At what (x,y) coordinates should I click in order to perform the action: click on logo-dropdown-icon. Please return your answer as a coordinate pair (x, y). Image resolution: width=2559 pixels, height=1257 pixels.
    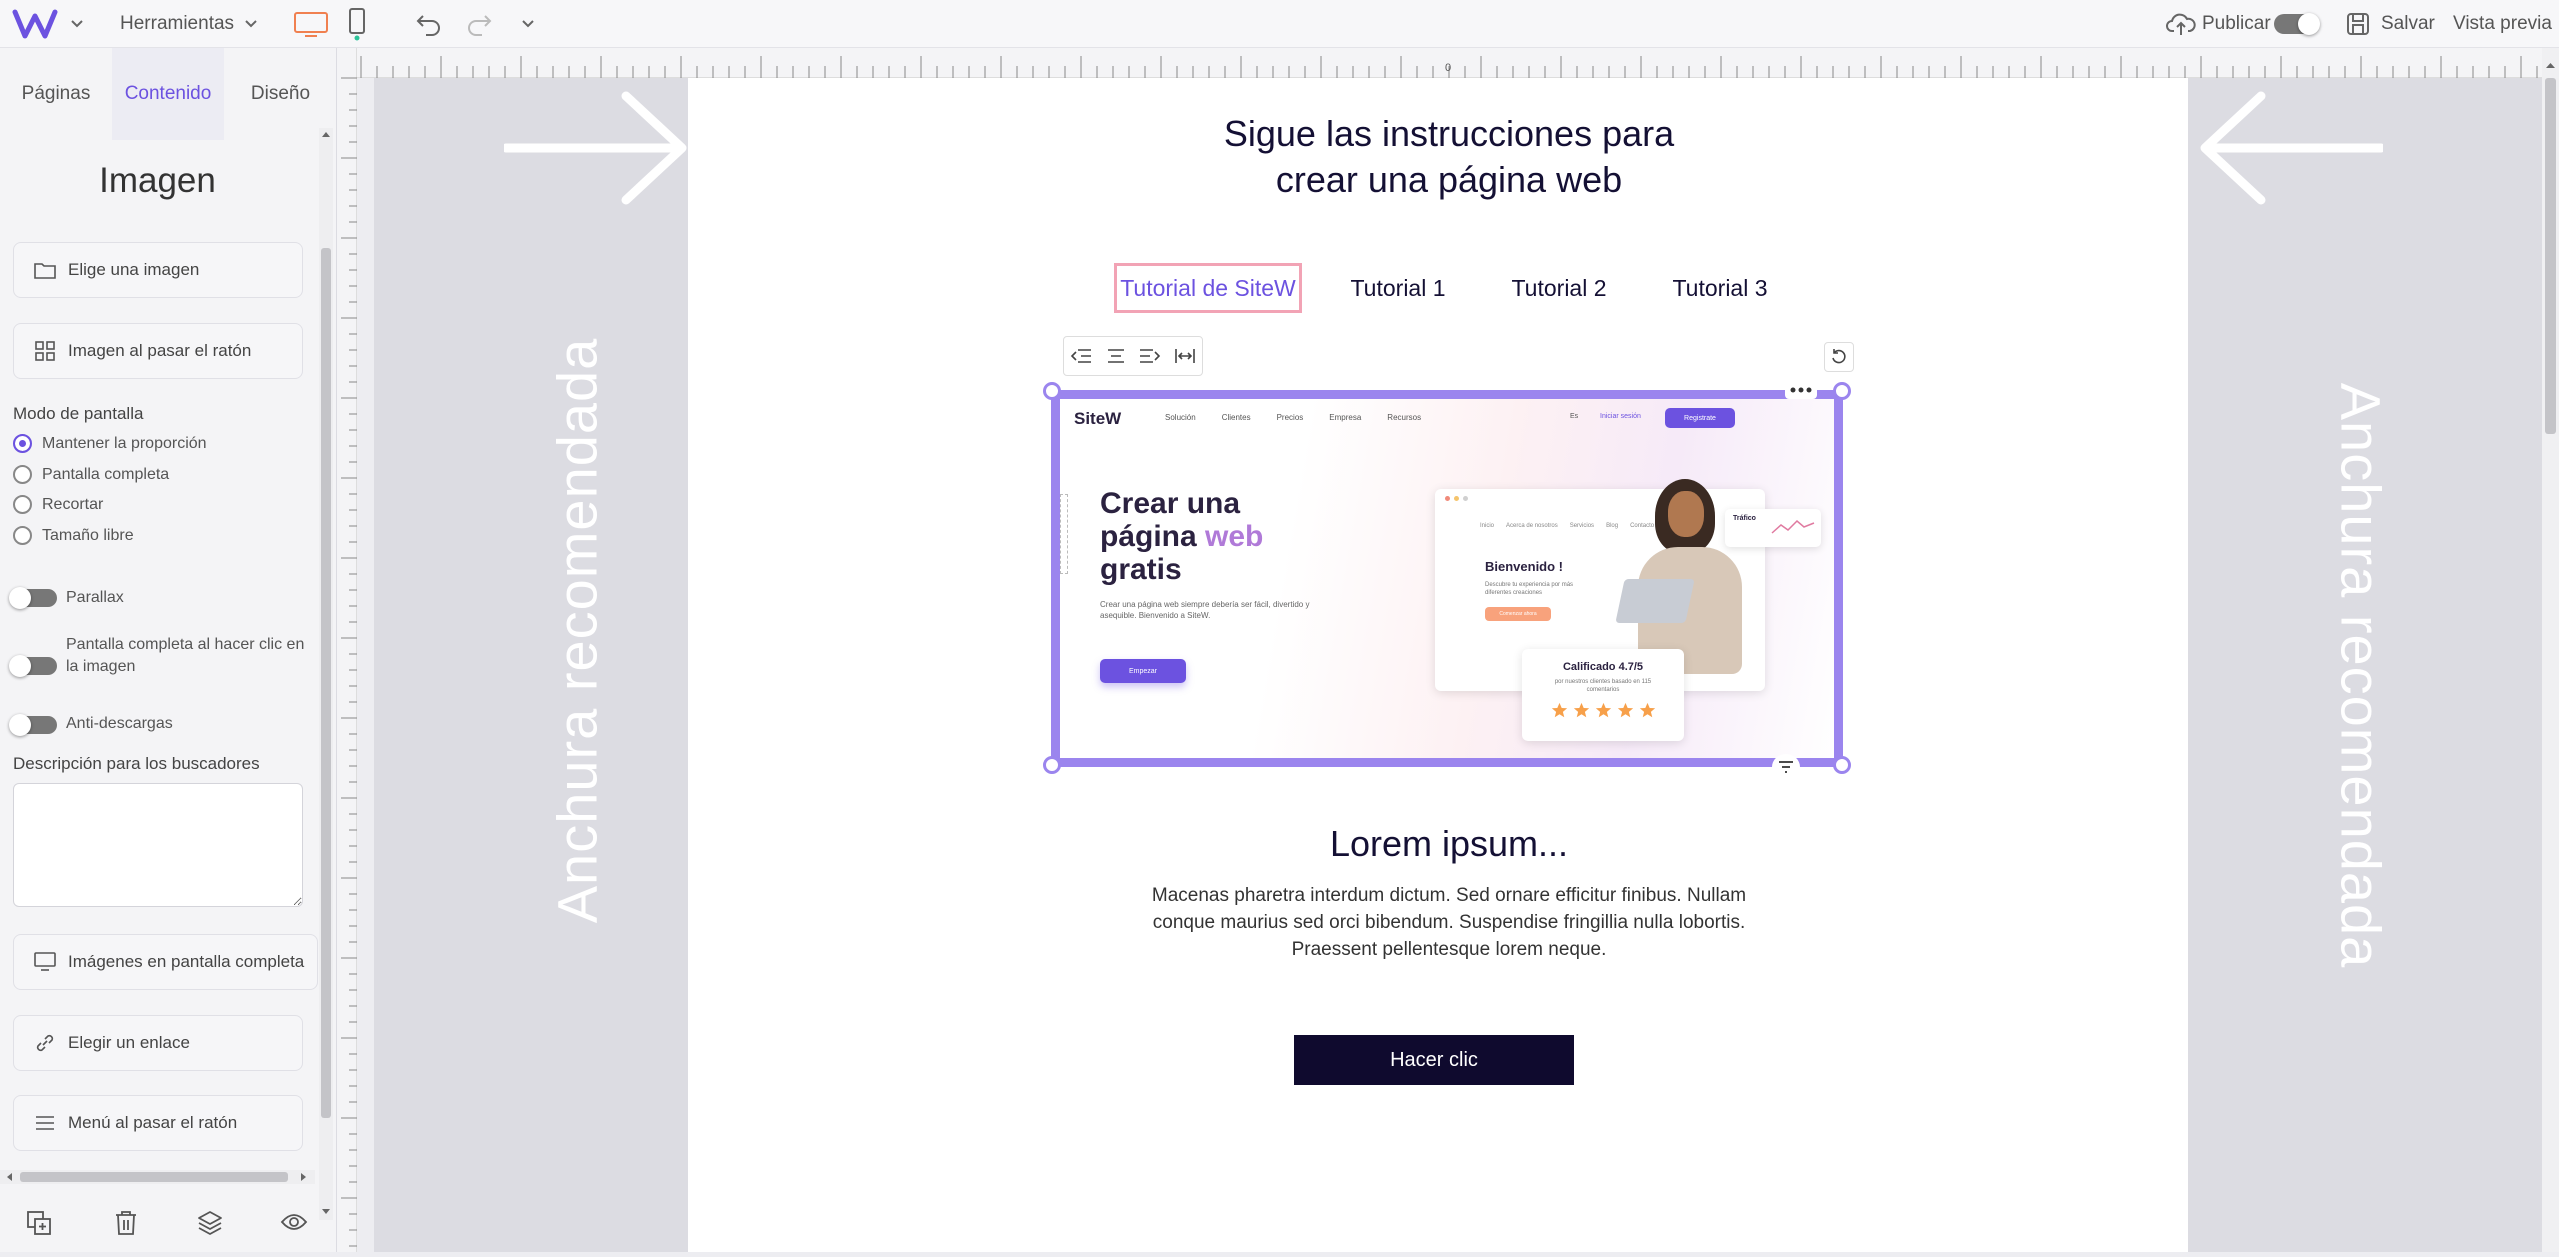
    Looking at the image, I should click on (77, 24).